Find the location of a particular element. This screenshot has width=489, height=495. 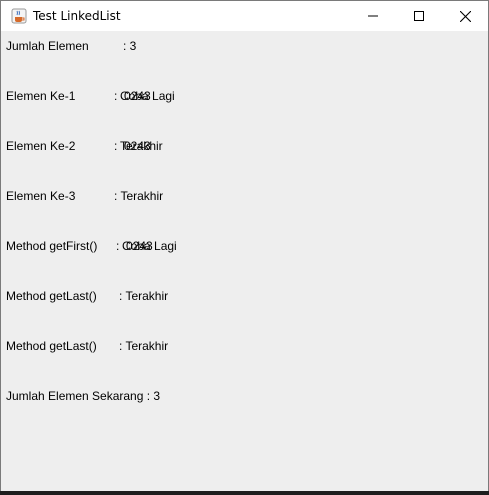

maximize-icon is located at coordinates (419, 16).